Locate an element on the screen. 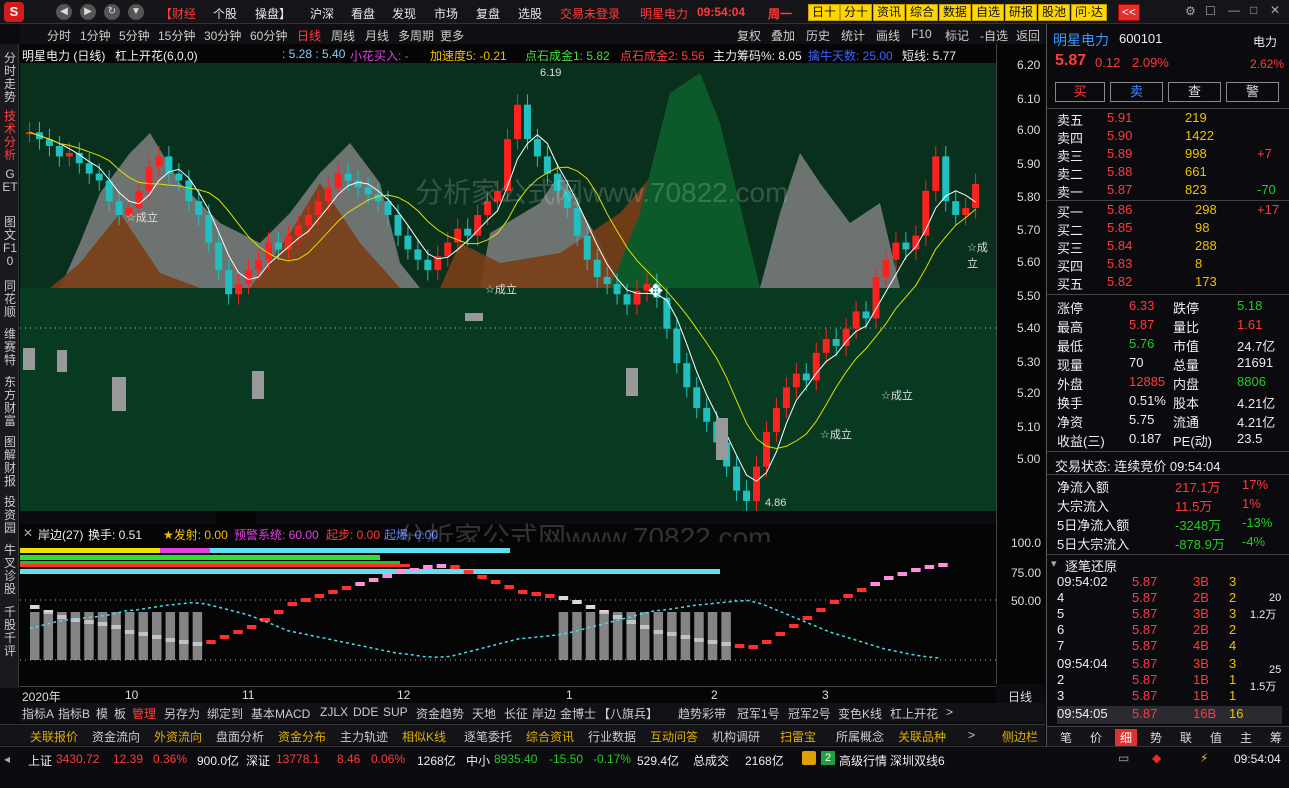 The image size is (1289, 788). btn-zonghe: 综合 is located at coordinates (922, 12).